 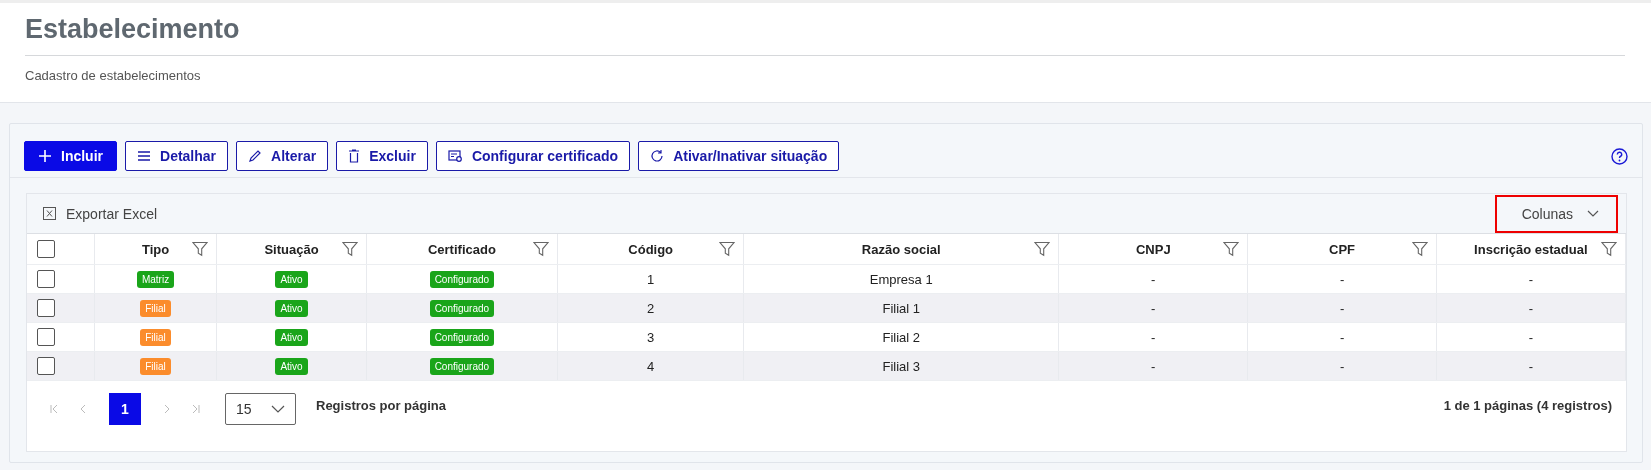 I want to click on column-header: Razão social, so click(x=901, y=249).